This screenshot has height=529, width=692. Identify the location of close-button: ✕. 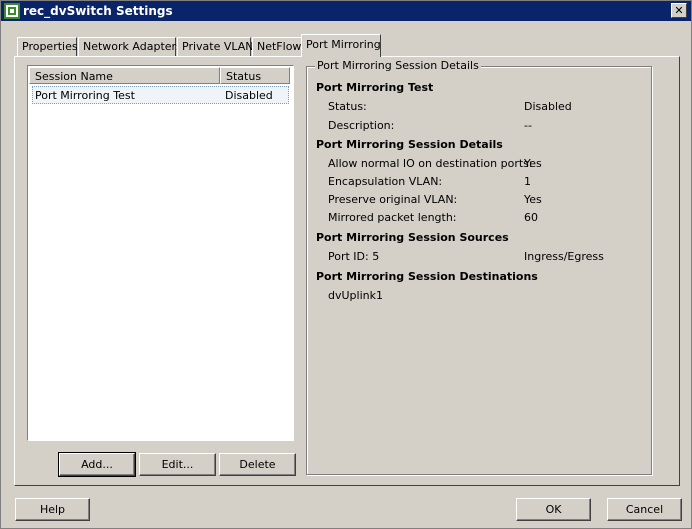
(679, 10).